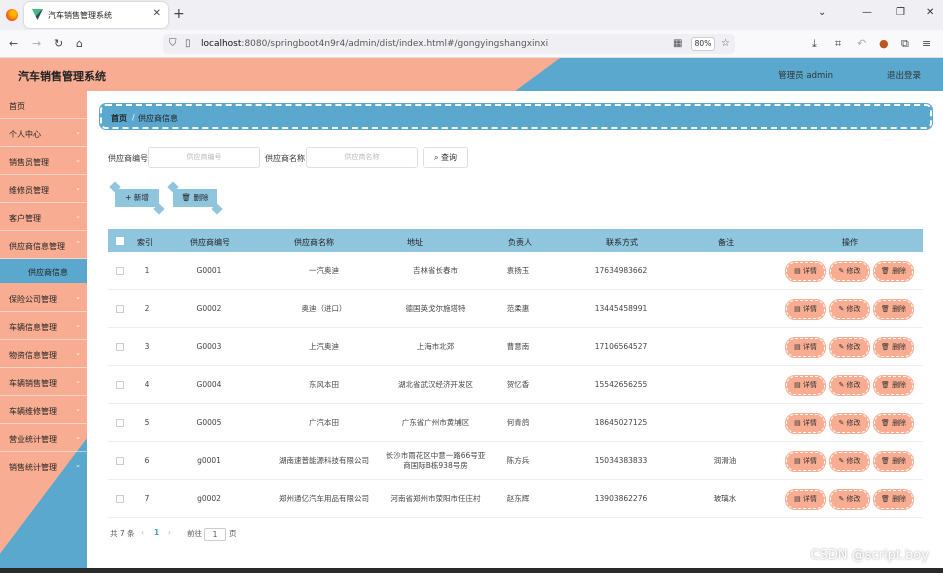 The width and height of the screenshot is (943, 573). I want to click on add-button: + 新增, so click(137, 198).